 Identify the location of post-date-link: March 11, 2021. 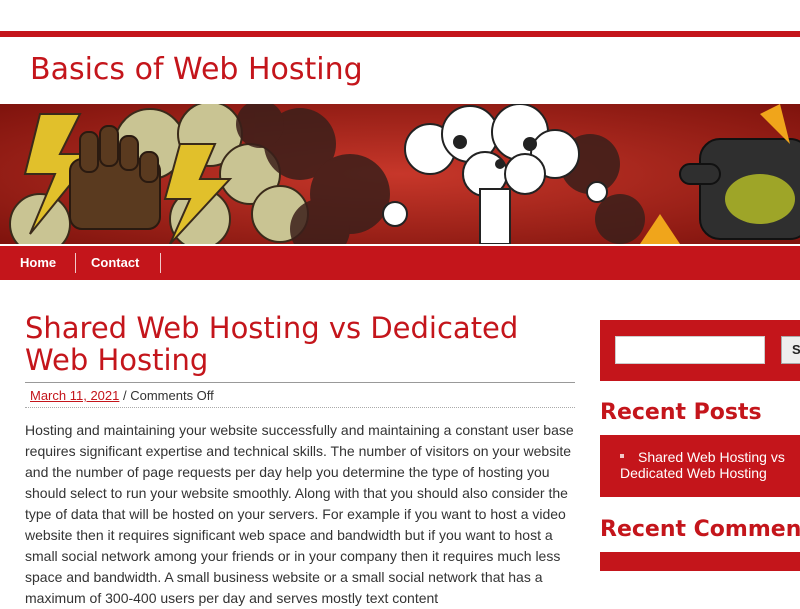
(74, 395).